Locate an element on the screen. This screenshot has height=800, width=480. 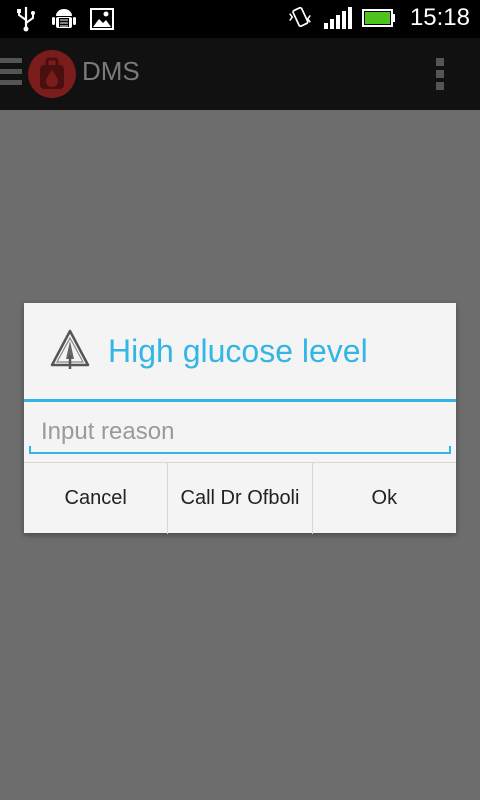
status-right-icons: 15:18 is located at coordinates (379, 18).